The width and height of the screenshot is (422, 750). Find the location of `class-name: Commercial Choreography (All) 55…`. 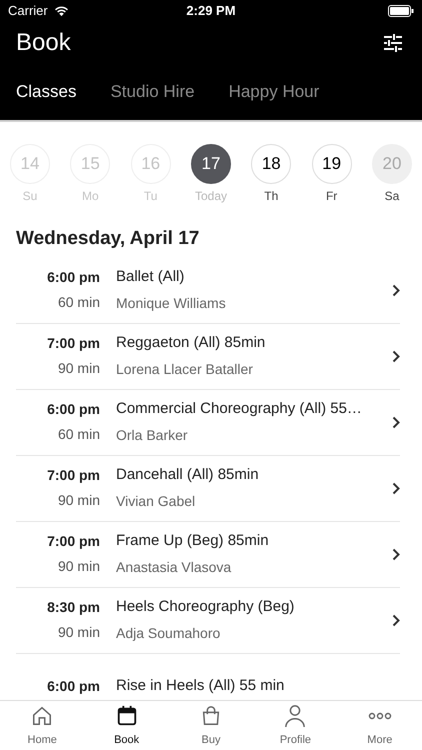

class-name: Commercial Choreography (All) 55… is located at coordinates (239, 409).